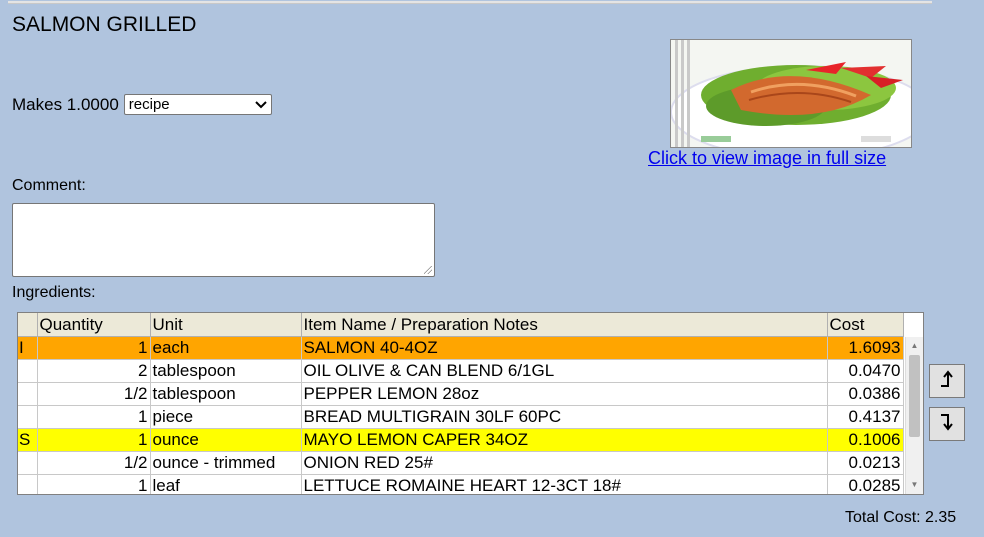 This screenshot has height=537, width=984. Describe the element at coordinates (197, 104) in the screenshot. I see `unit-select: recipe` at that location.